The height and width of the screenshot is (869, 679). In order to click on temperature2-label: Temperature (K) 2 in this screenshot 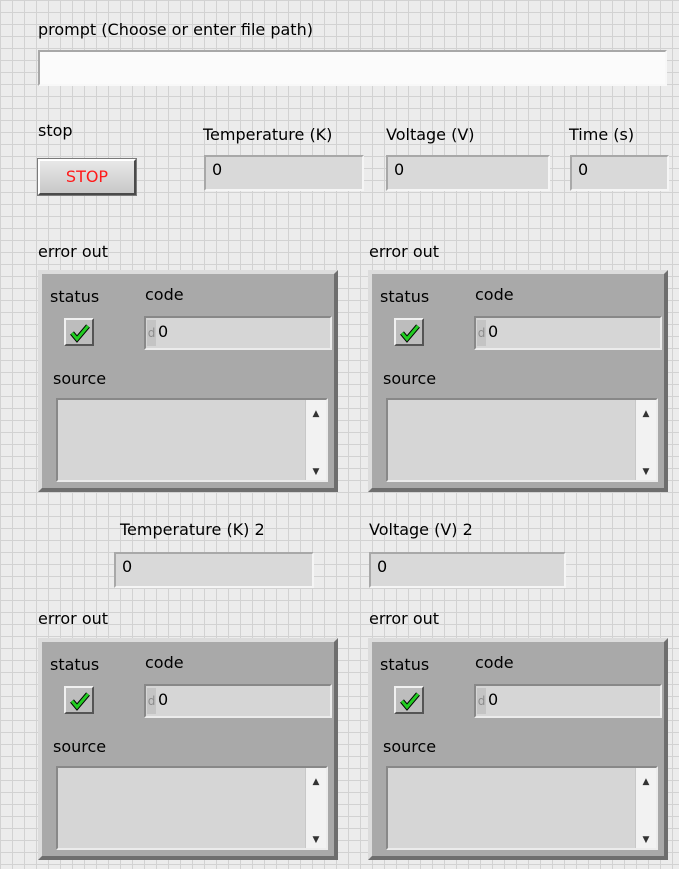, I will do `click(192, 529)`.